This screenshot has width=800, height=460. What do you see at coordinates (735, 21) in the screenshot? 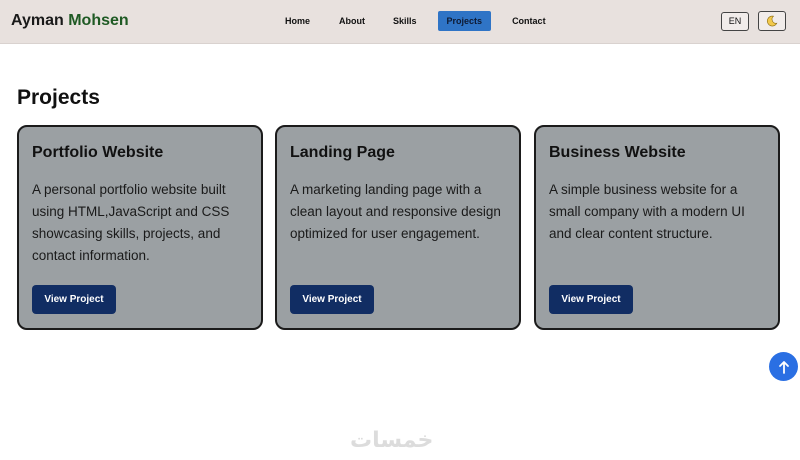
I see `language-toggle-button: EN` at bounding box center [735, 21].